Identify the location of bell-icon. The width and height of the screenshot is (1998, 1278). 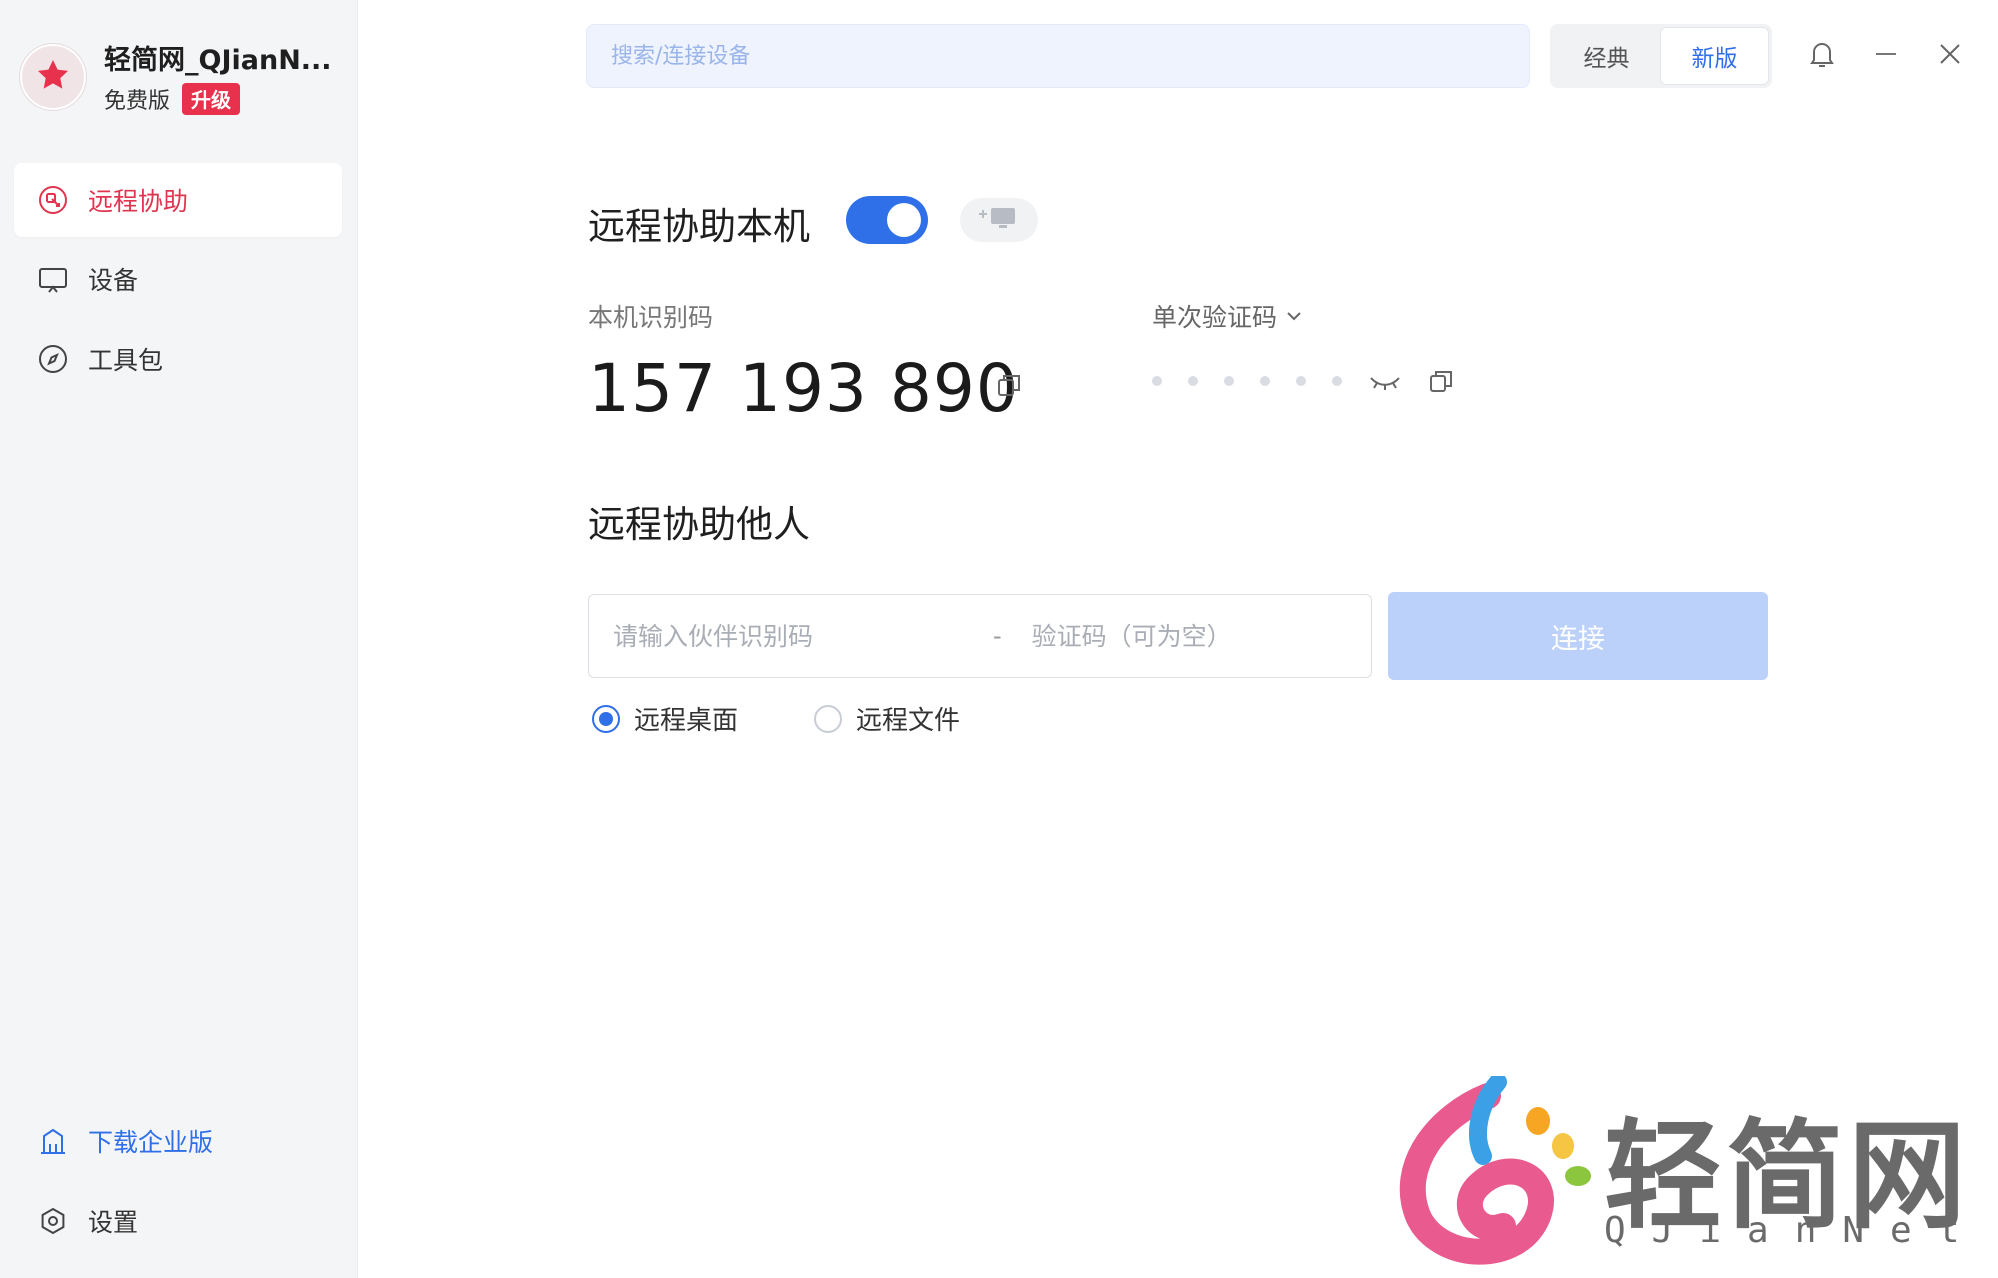
(1822, 56).